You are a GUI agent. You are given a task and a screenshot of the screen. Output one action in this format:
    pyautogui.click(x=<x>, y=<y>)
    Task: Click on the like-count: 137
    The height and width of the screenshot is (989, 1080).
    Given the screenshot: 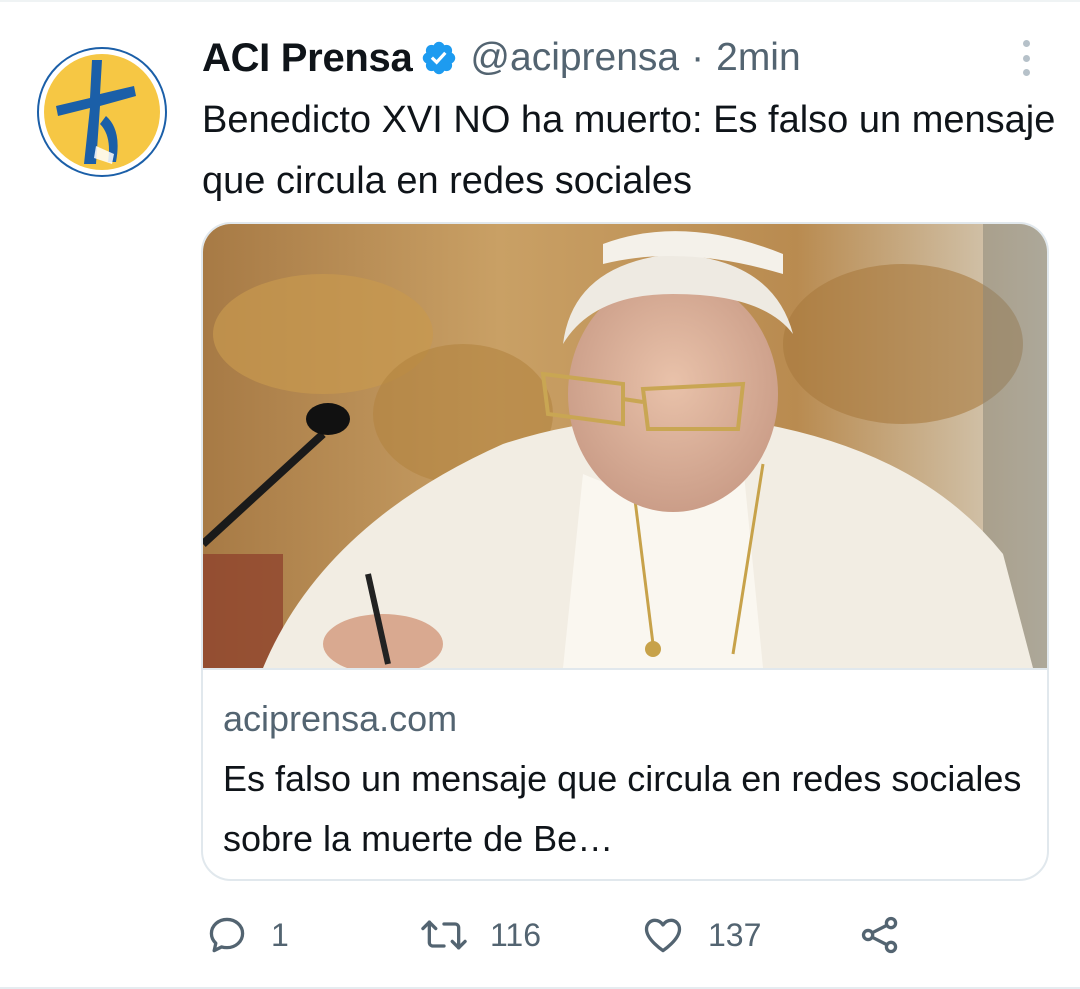 What is the action you would take?
    pyautogui.click(x=735, y=934)
    